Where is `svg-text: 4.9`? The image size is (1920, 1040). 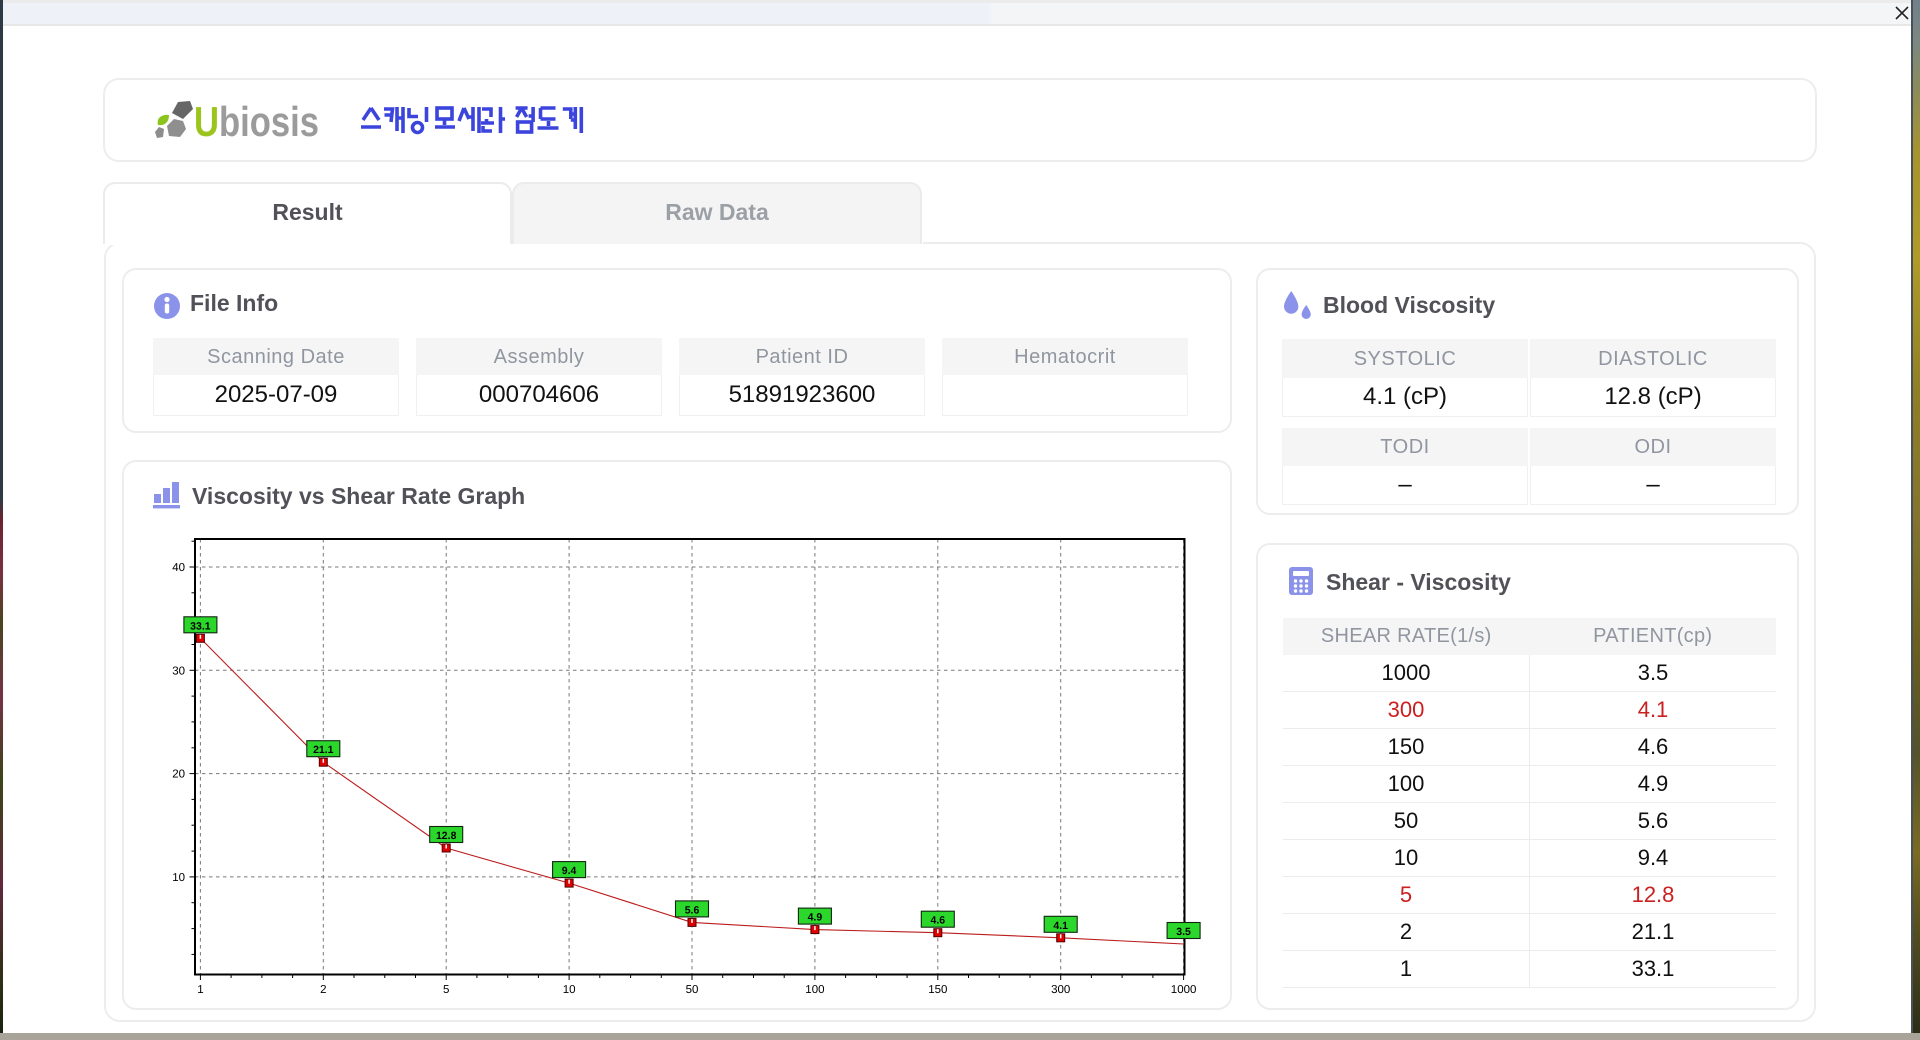 svg-text: 4.9 is located at coordinates (815, 918).